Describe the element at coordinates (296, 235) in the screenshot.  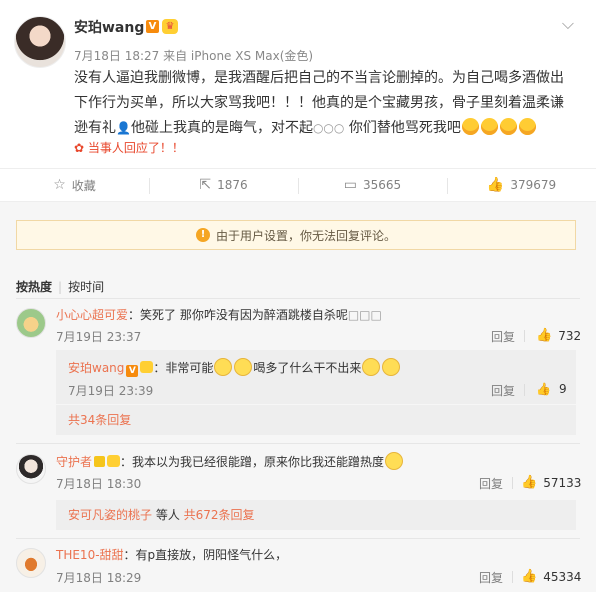
I see `notice-banner: ! 由于用户设置，你无法回复评论。` at that location.